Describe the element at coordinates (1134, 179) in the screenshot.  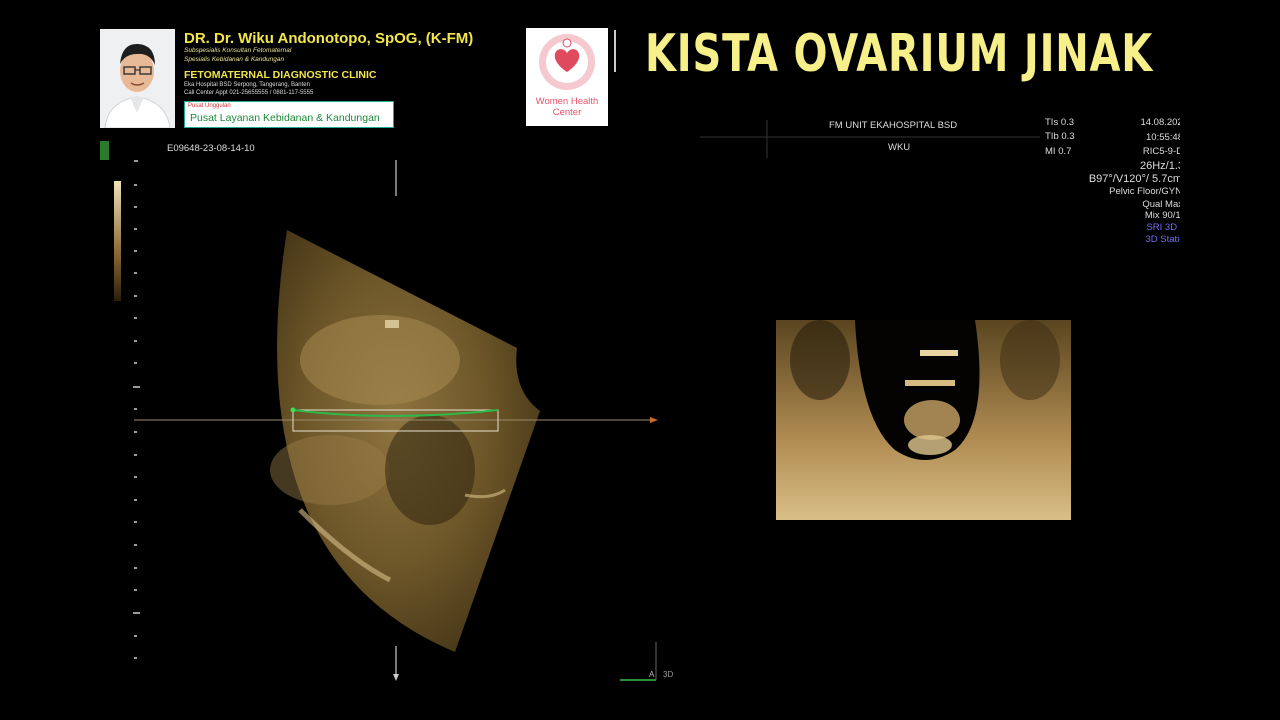
I see `volume-angle: B97°/V120°/ 5.7cm` at that location.